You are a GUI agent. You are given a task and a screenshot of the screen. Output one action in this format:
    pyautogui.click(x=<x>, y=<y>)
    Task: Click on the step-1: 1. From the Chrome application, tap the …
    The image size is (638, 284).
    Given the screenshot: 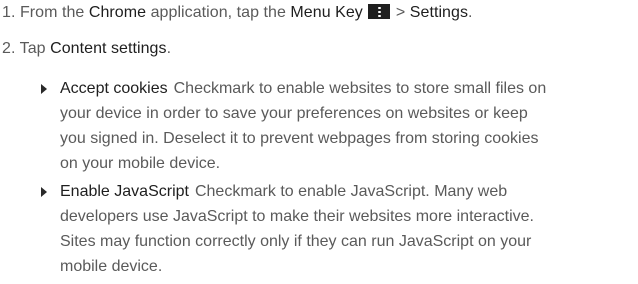 What is the action you would take?
    pyautogui.click(x=237, y=13)
    